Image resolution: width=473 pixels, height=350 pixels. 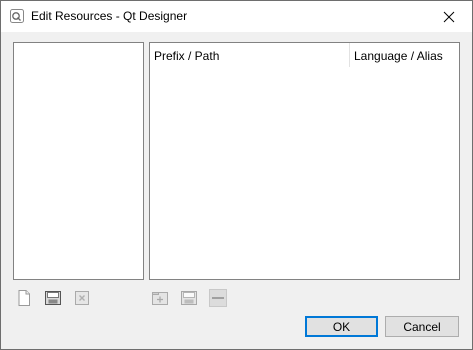 What do you see at coordinates (422, 326) in the screenshot?
I see `cancel-button: Cancel` at bounding box center [422, 326].